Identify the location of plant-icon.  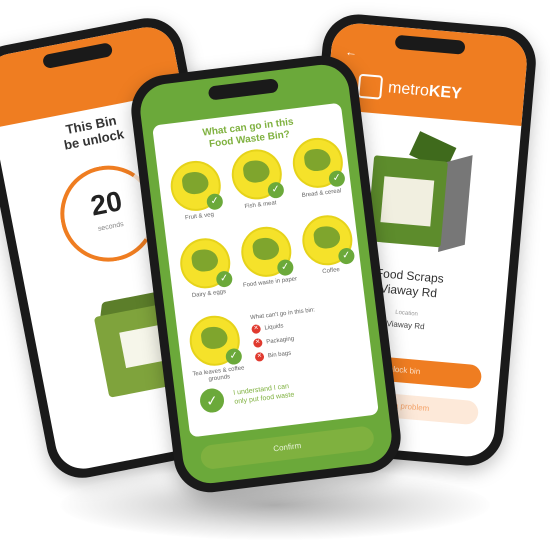
(214, 338).